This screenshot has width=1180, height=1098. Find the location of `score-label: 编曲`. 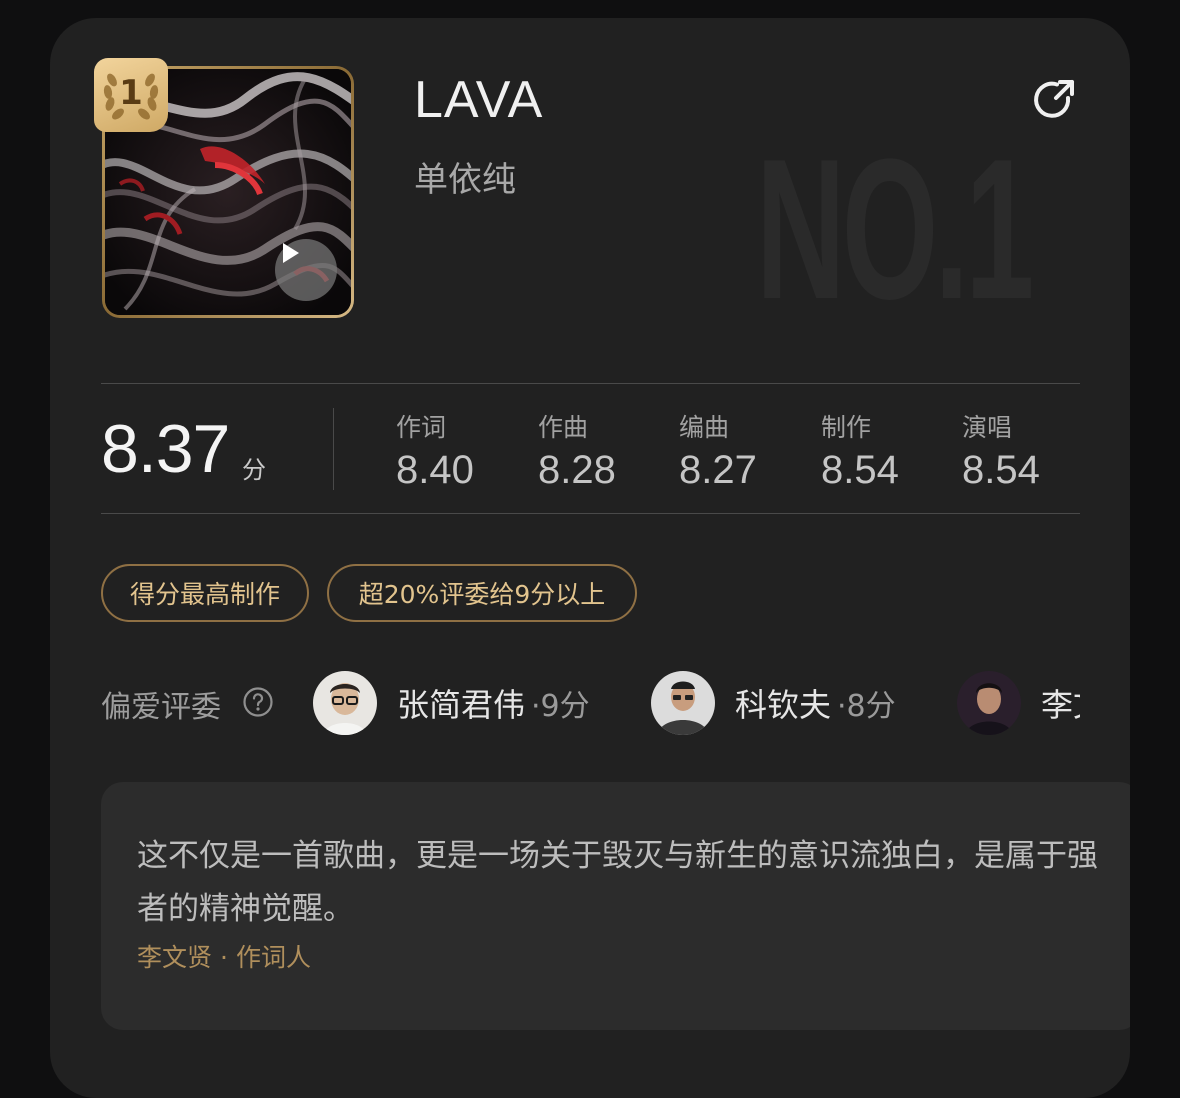

score-label: 编曲 is located at coordinates (704, 427).